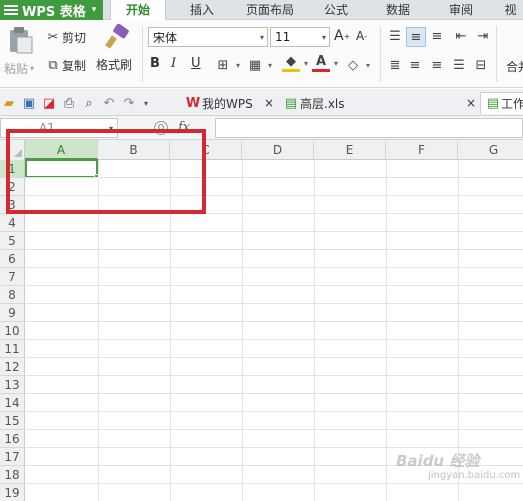  Describe the element at coordinates (514, 66) in the screenshot. I see `merge-button: 合并` at that location.